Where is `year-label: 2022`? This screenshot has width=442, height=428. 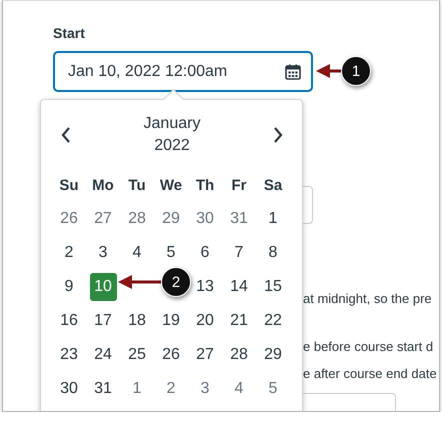
year-label: 2022 is located at coordinates (172, 146).